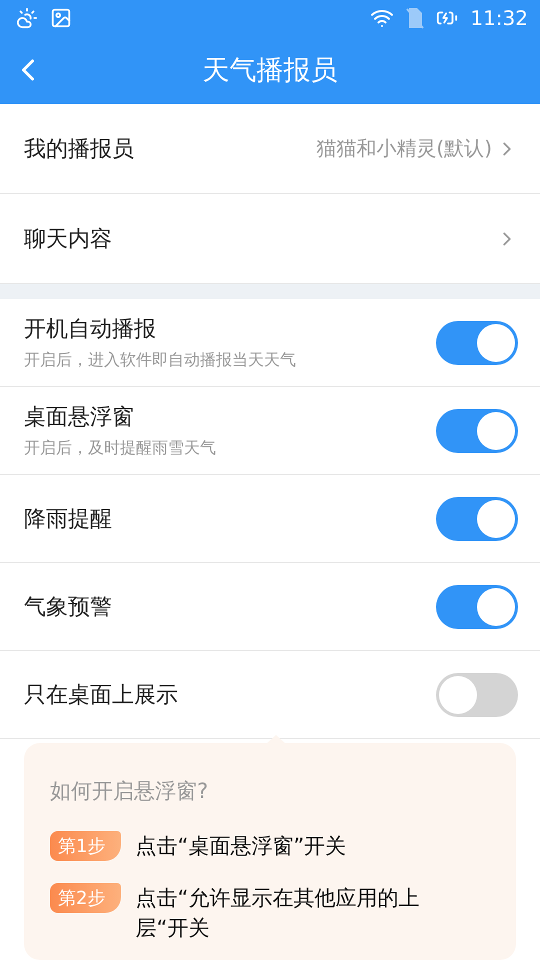 This screenshot has height=960, width=540. Describe the element at coordinates (101, 696) in the screenshot. I see `row-label: 只在桌面上展示` at that location.